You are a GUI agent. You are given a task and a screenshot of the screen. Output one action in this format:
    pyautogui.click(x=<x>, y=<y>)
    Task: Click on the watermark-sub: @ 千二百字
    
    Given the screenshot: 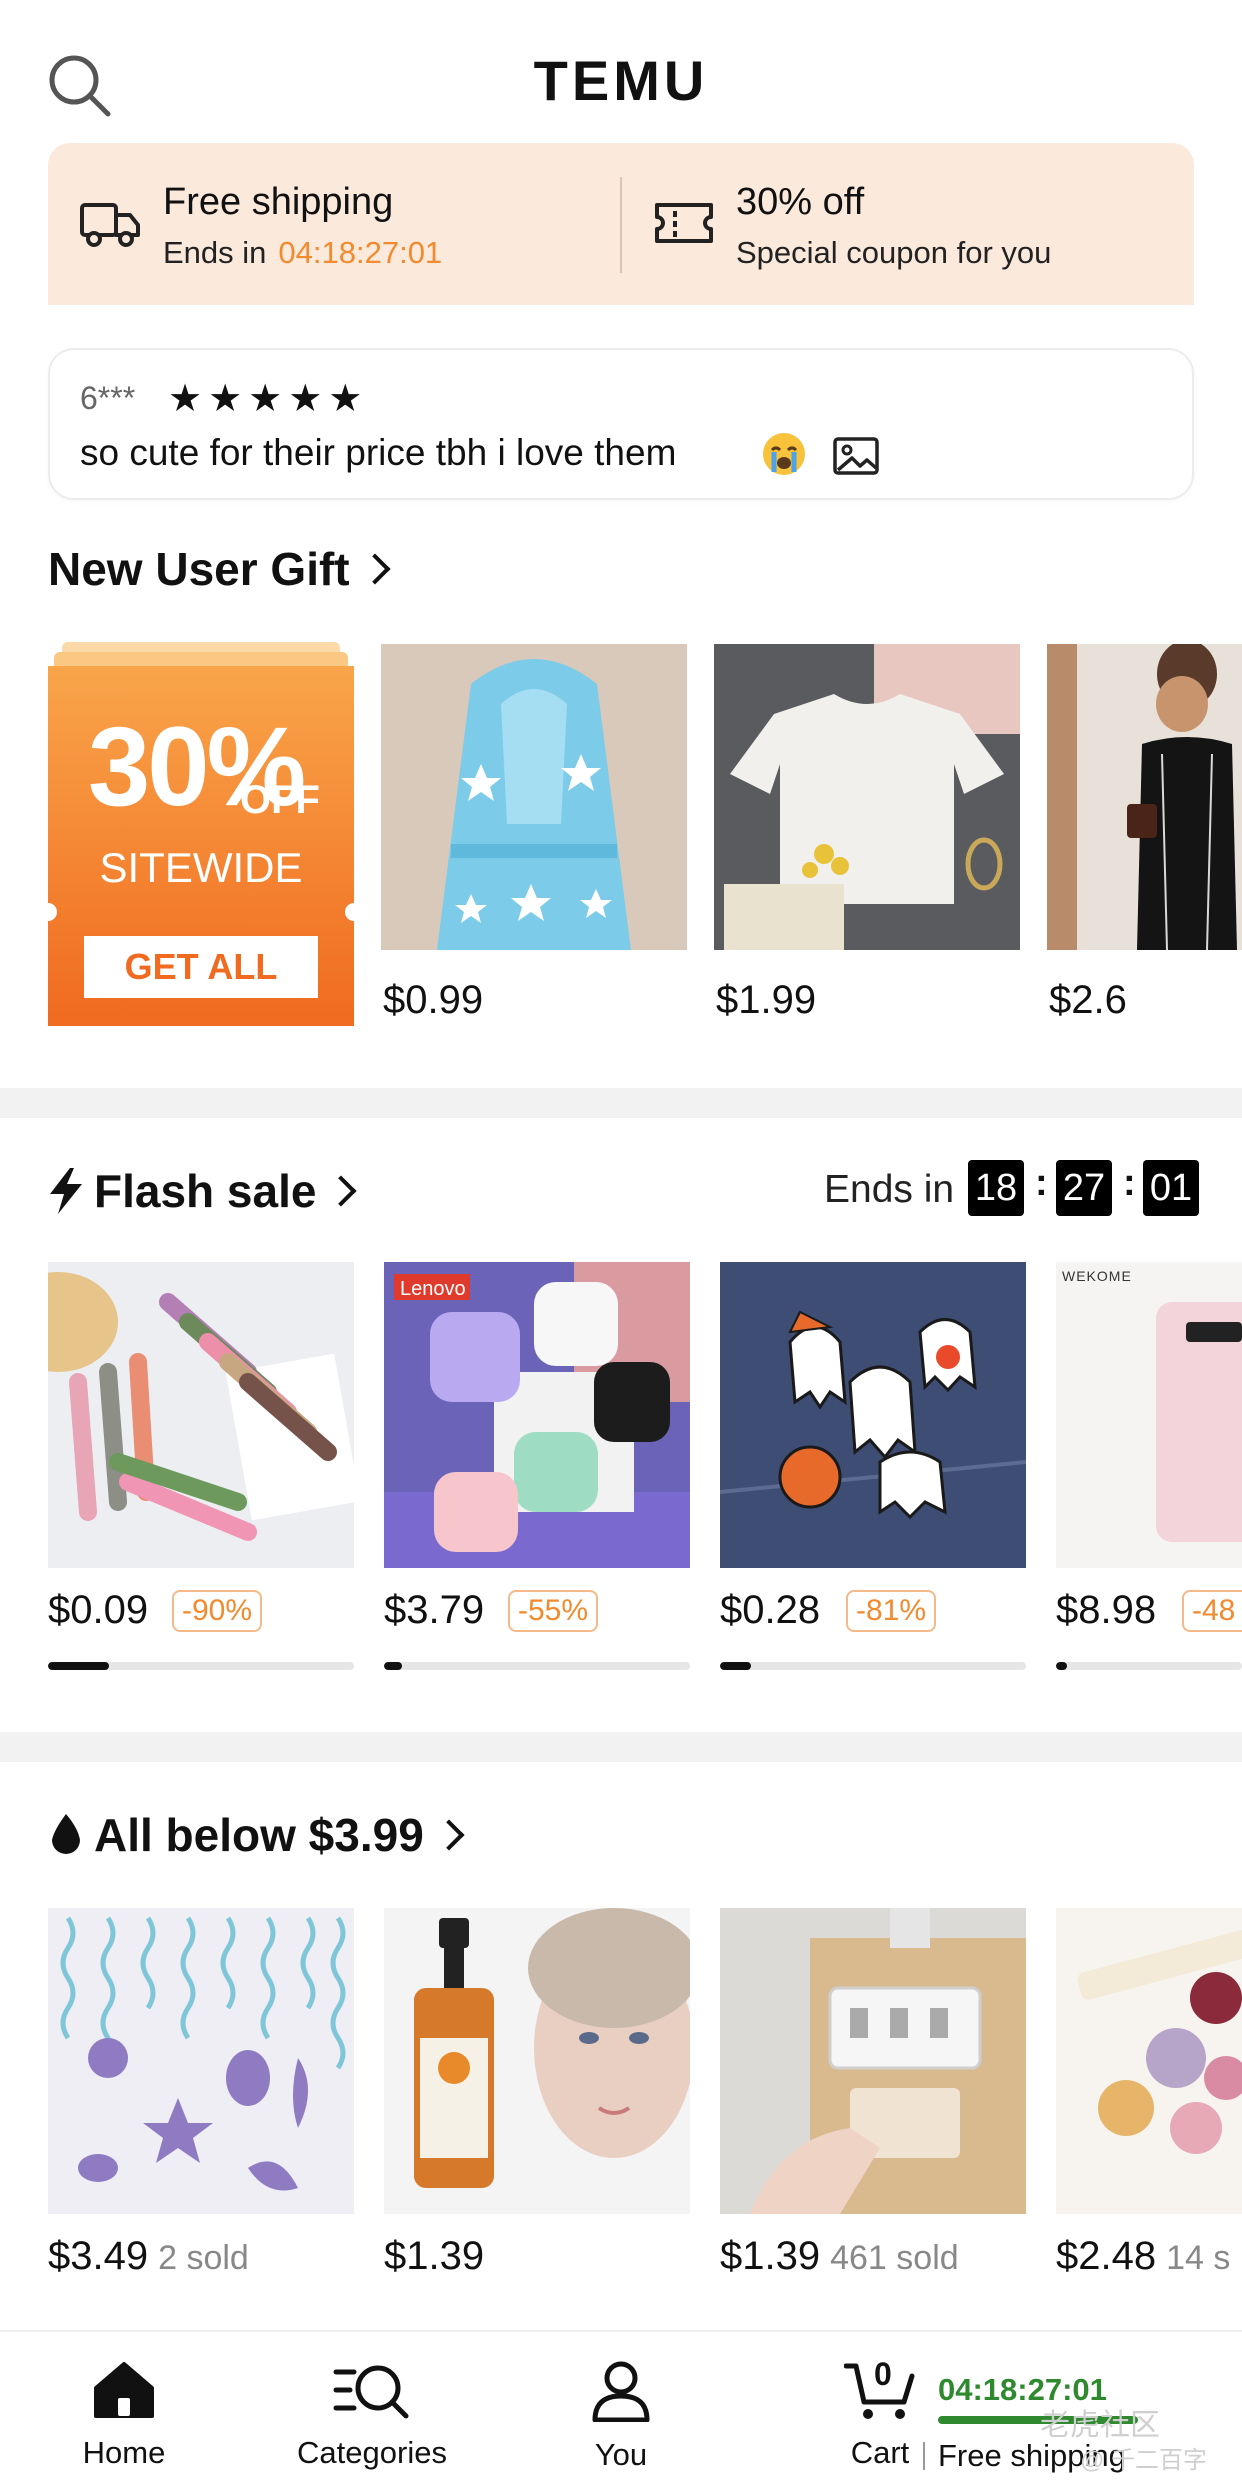 What is the action you would take?
    pyautogui.click(x=1144, y=2460)
    